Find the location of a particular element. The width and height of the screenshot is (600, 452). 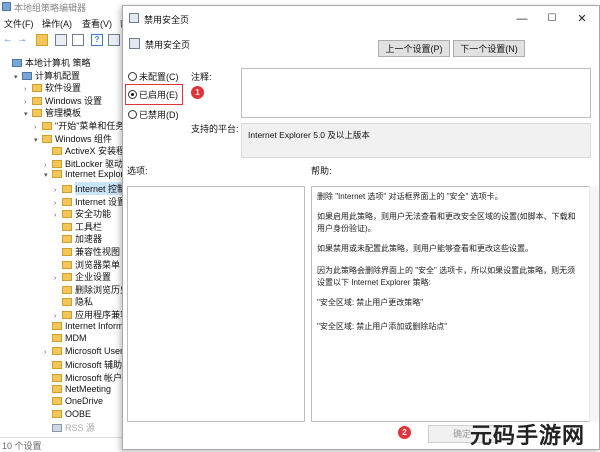

tree-node: › BitLocker 驱动器 is located at coordinates (86, 163).